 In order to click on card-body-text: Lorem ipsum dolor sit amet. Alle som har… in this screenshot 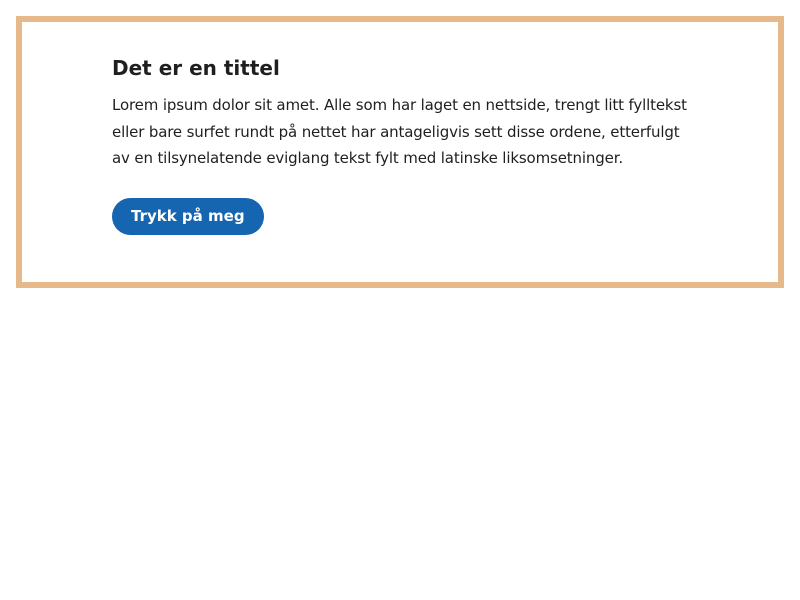, I will do `click(399, 131)`.